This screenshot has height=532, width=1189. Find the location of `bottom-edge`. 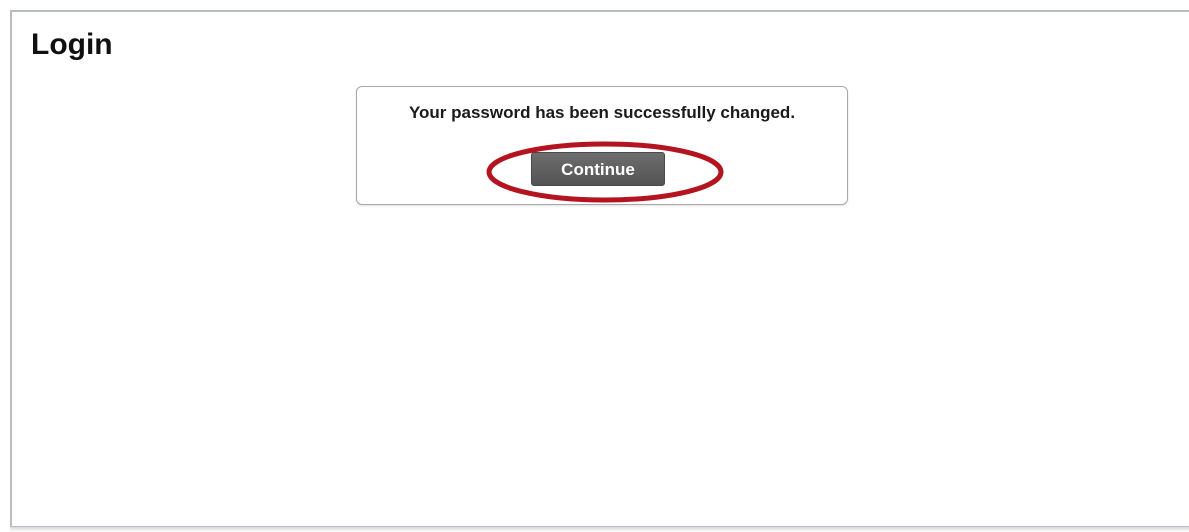

bottom-edge is located at coordinates (599, 529).